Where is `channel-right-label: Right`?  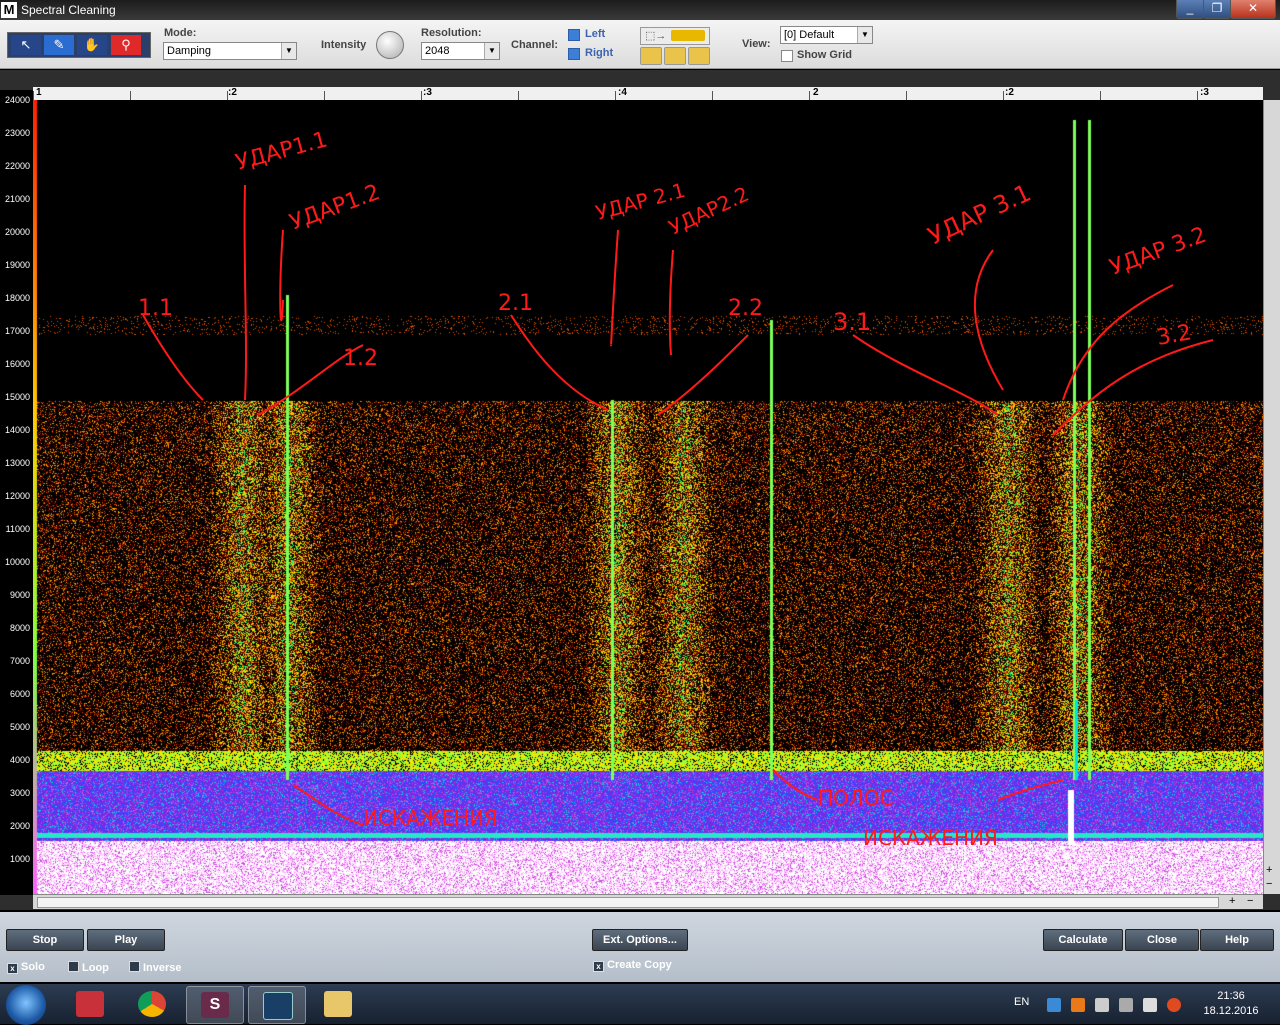
channel-right-label: Right is located at coordinates (599, 53).